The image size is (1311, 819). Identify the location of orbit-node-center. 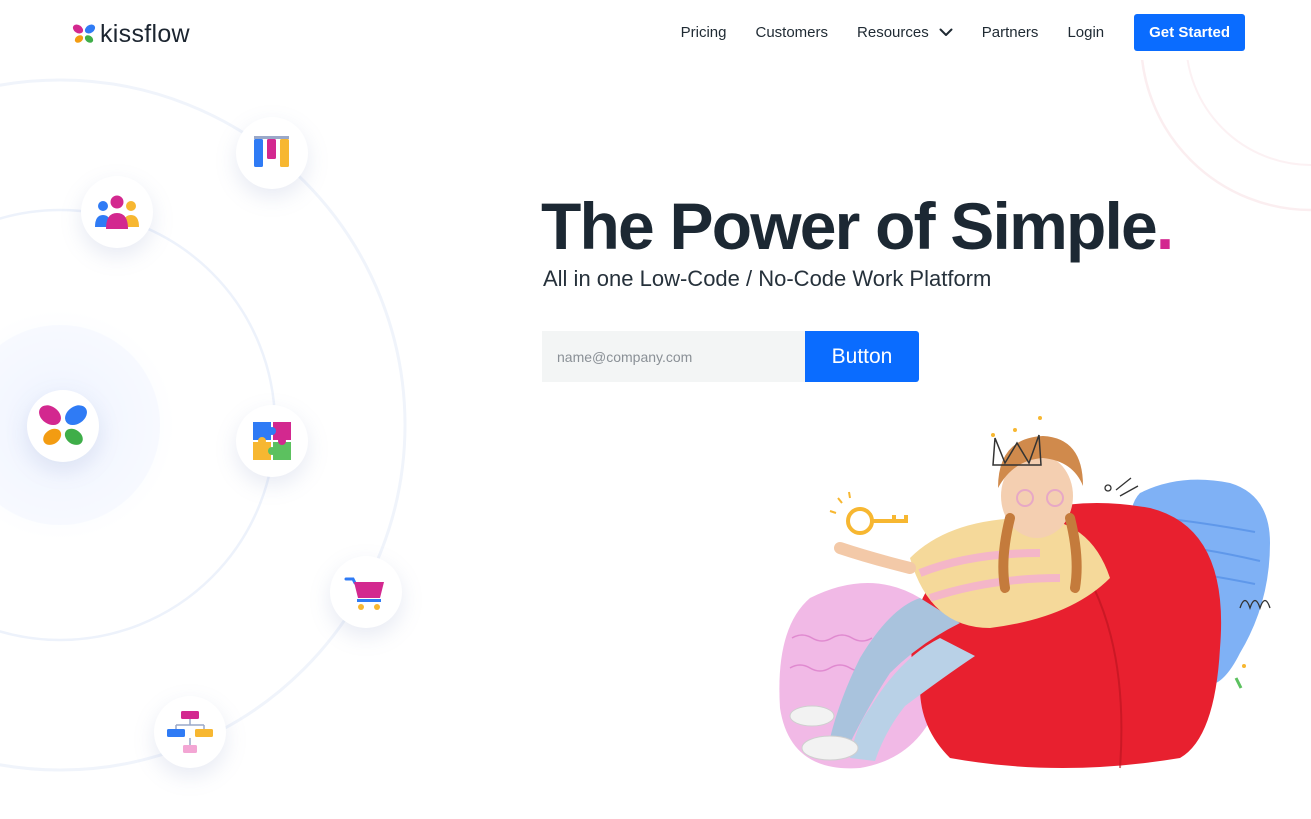
(63, 426).